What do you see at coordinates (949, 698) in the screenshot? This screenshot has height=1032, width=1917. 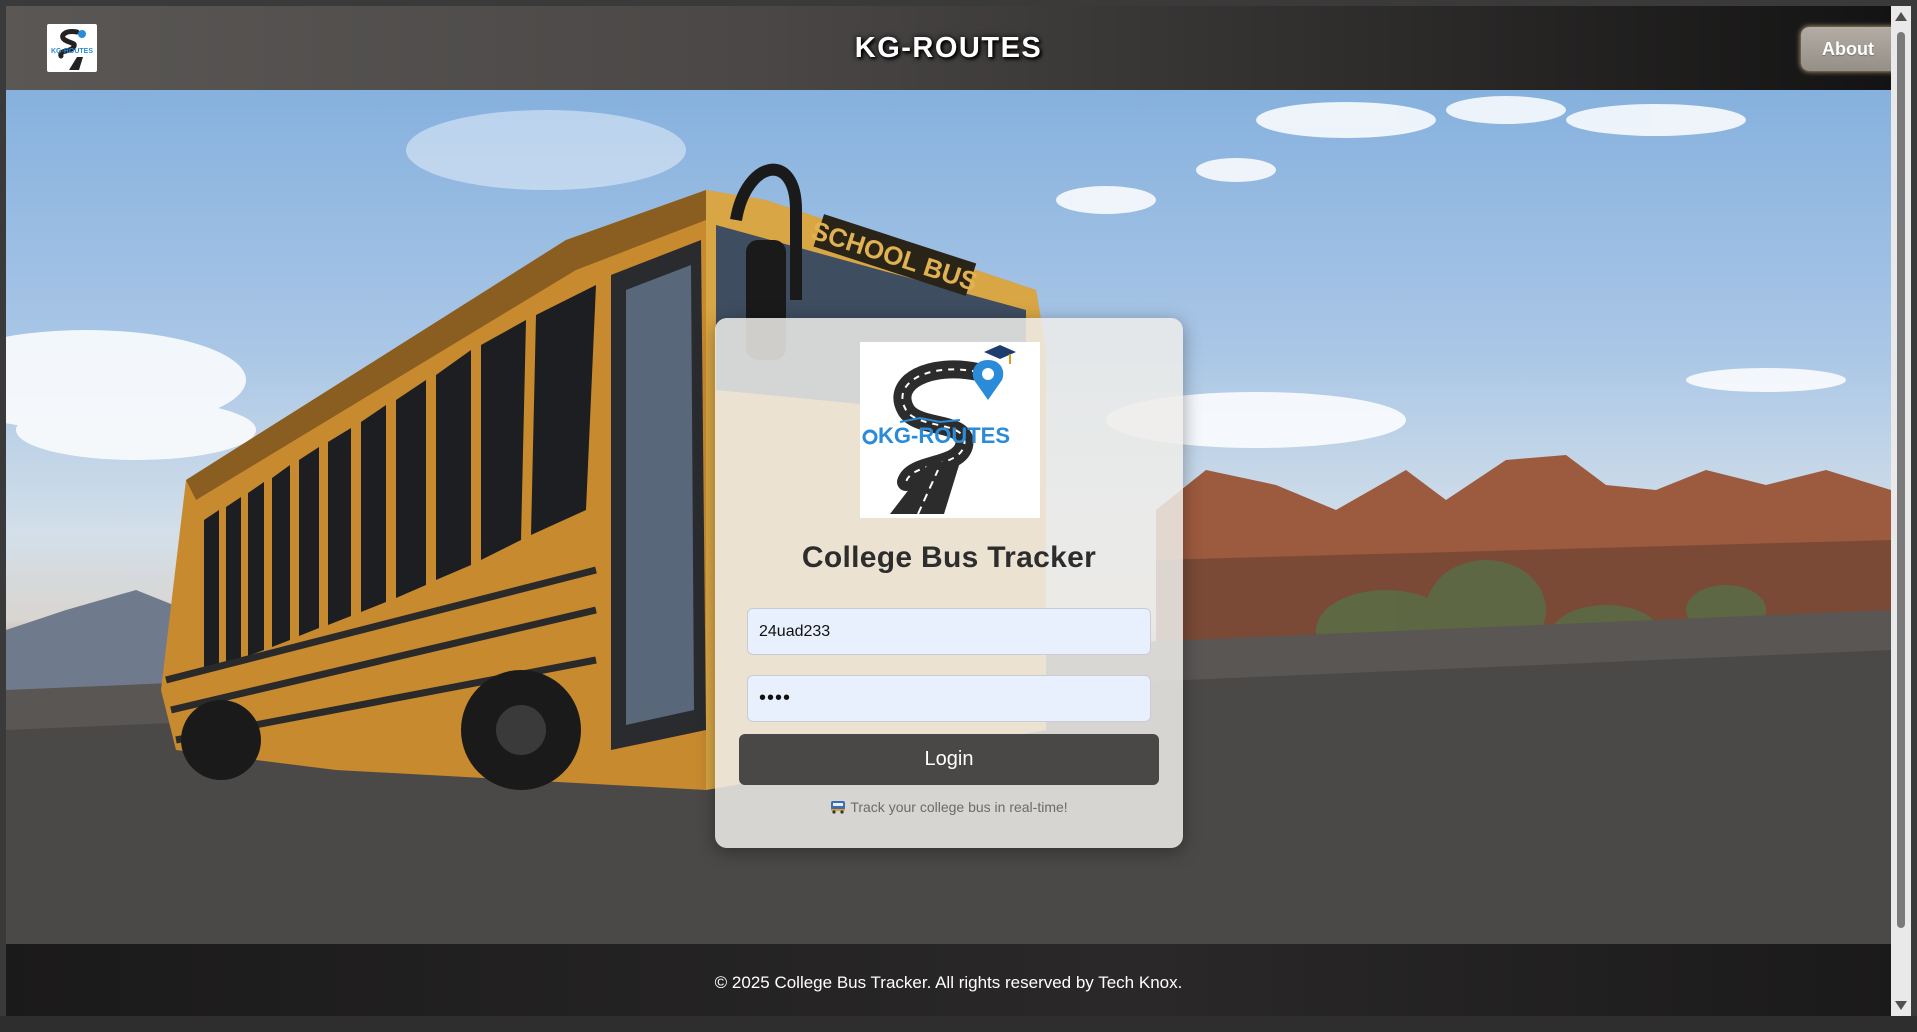 I see `password-input` at bounding box center [949, 698].